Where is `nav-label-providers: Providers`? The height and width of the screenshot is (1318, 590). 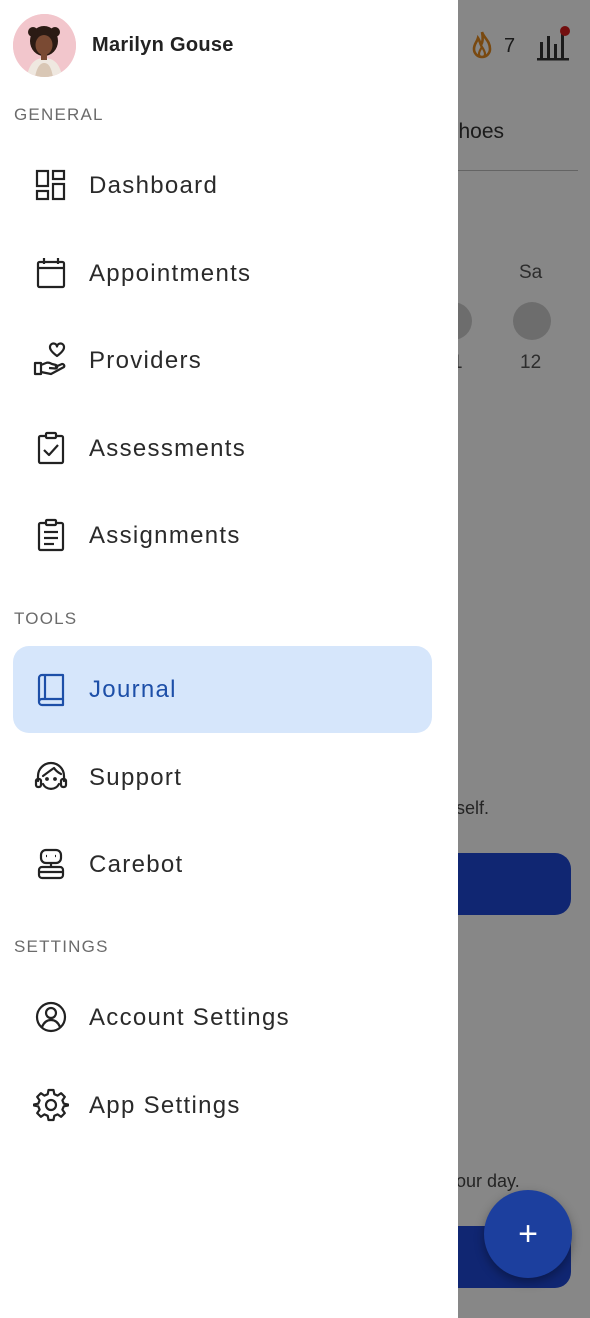
nav-label-providers: Providers is located at coordinates (146, 360).